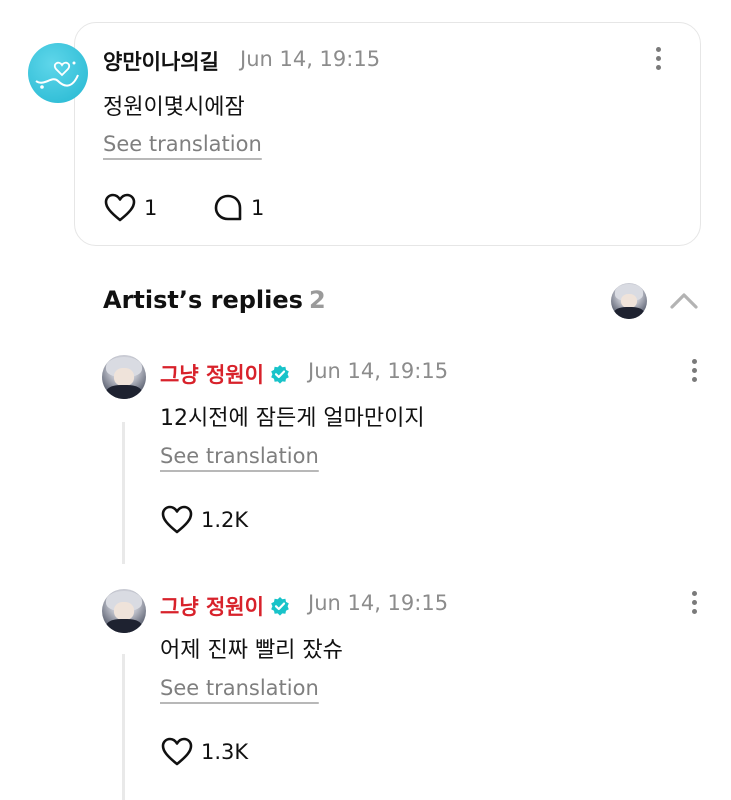  Describe the element at coordinates (251, 650) in the screenshot. I see `reply-text: 어제 진짜 빨리 잤슈` at that location.